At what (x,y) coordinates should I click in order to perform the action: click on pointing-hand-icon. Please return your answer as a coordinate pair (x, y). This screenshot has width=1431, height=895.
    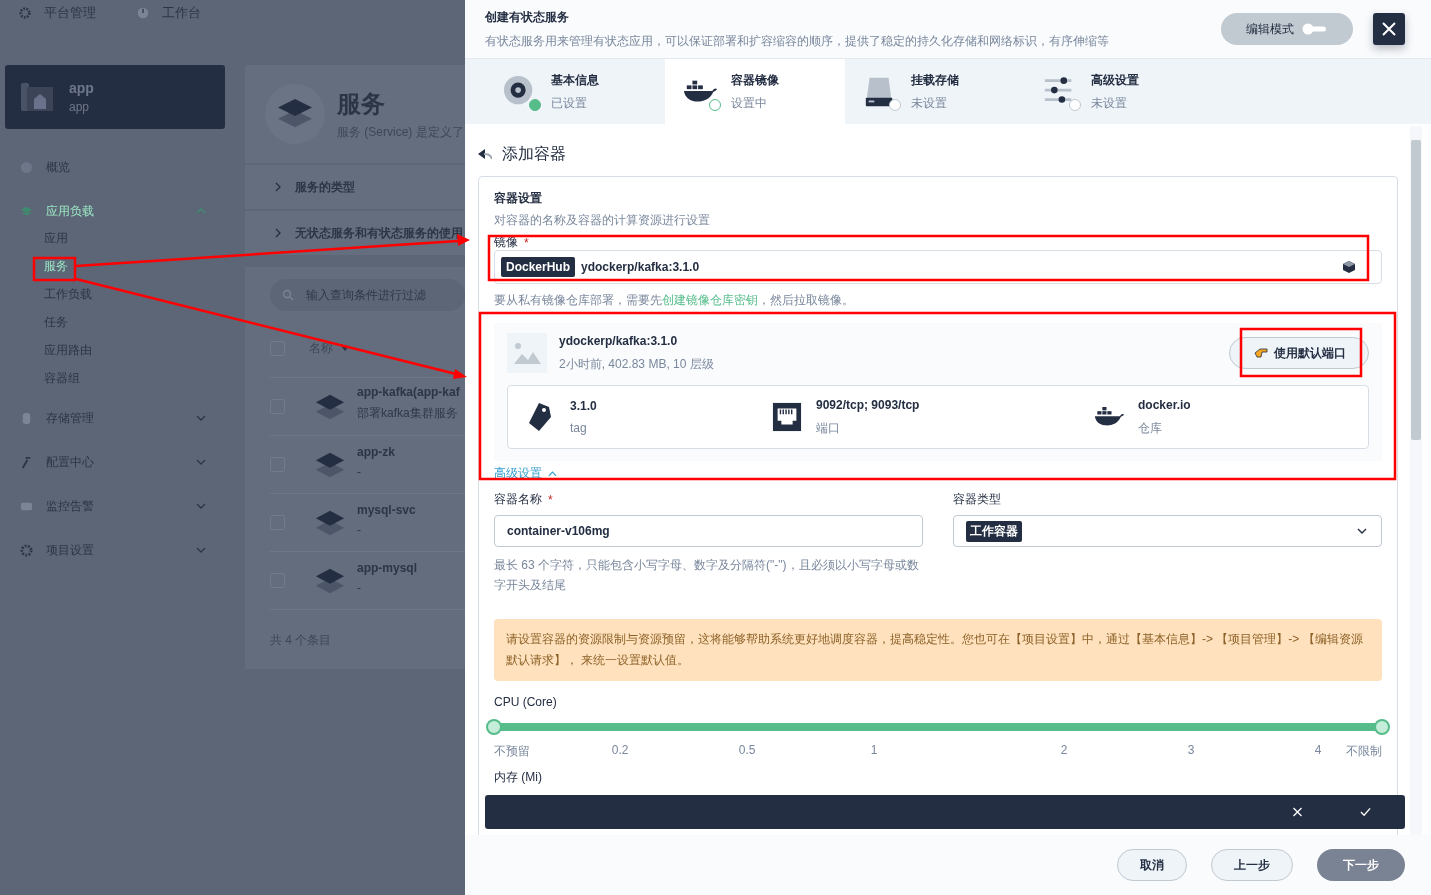
    Looking at the image, I should click on (1261, 353).